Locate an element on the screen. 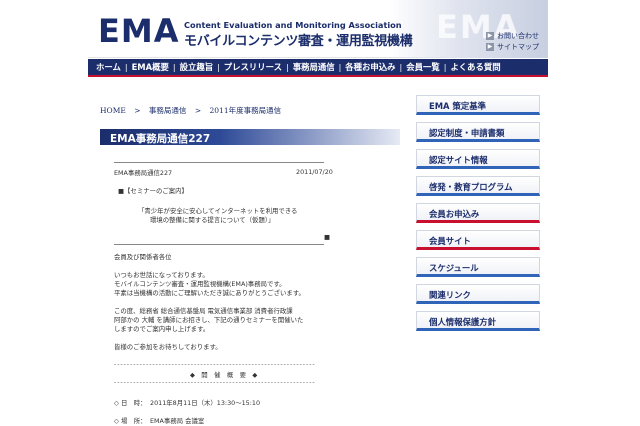 This screenshot has height=426, width=640. seminar-label: ■【セミナーのご案内】 is located at coordinates (153, 191).